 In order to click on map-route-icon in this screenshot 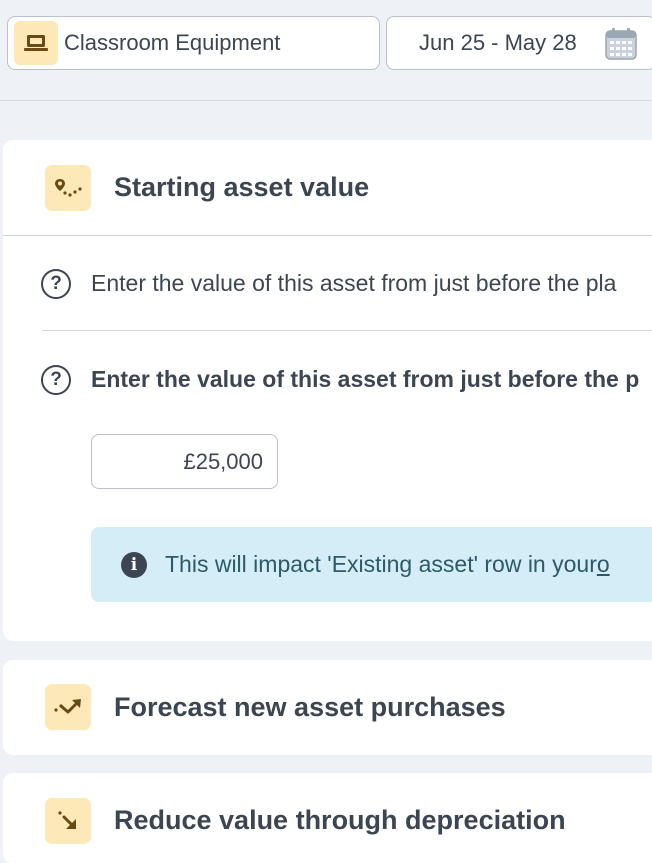, I will do `click(68, 188)`.